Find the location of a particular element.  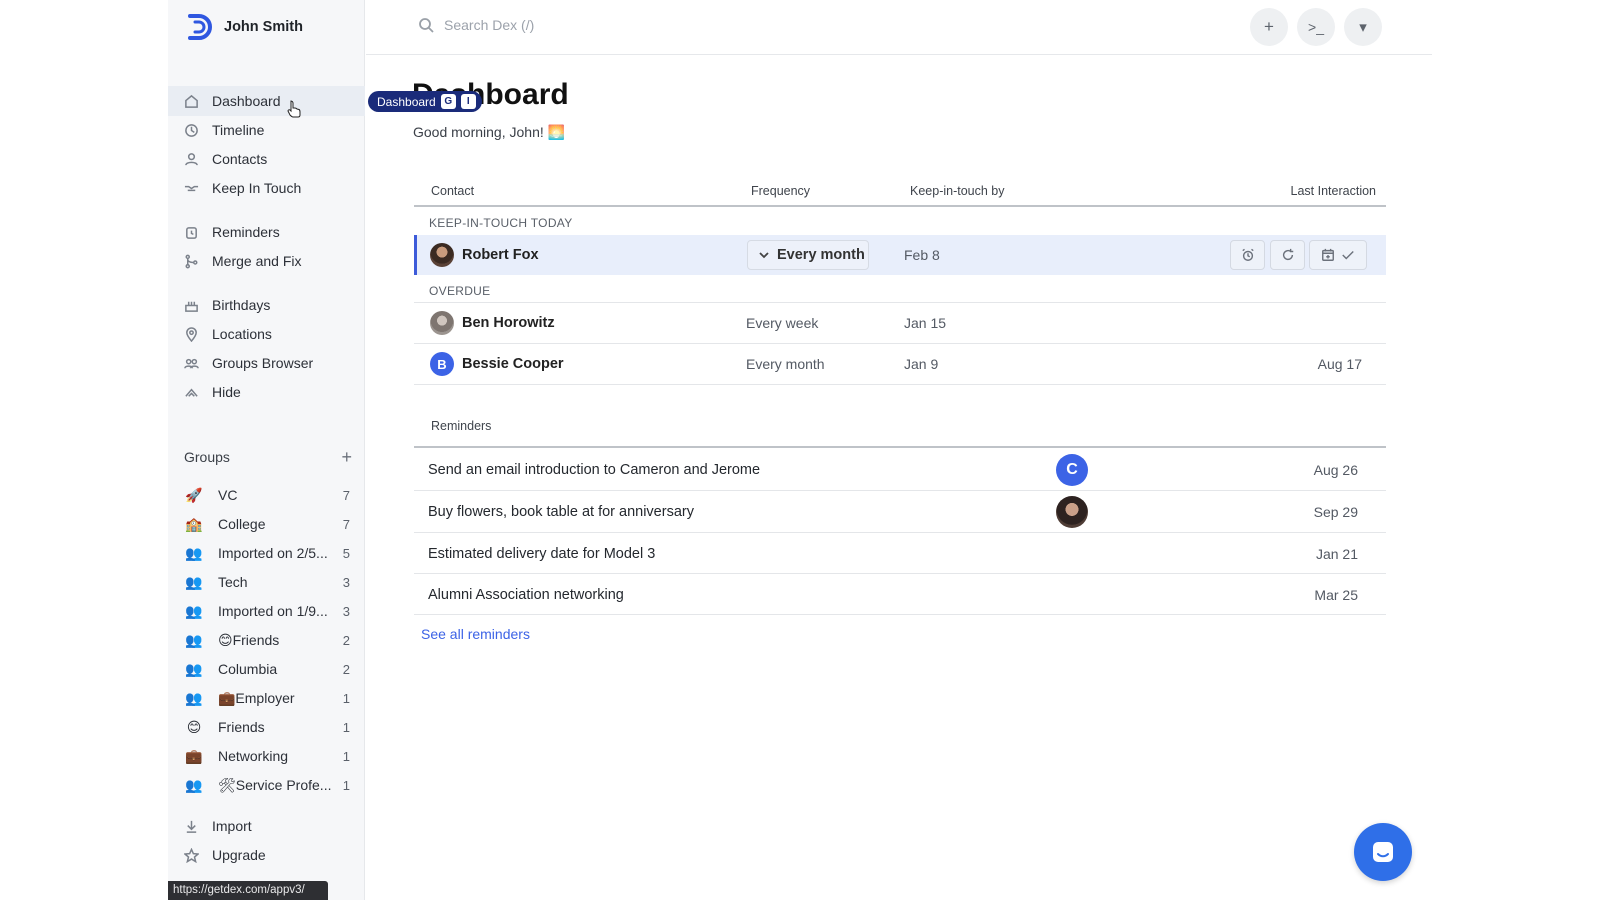

group-item: 💼 Networking 1 is located at coordinates (267, 756).